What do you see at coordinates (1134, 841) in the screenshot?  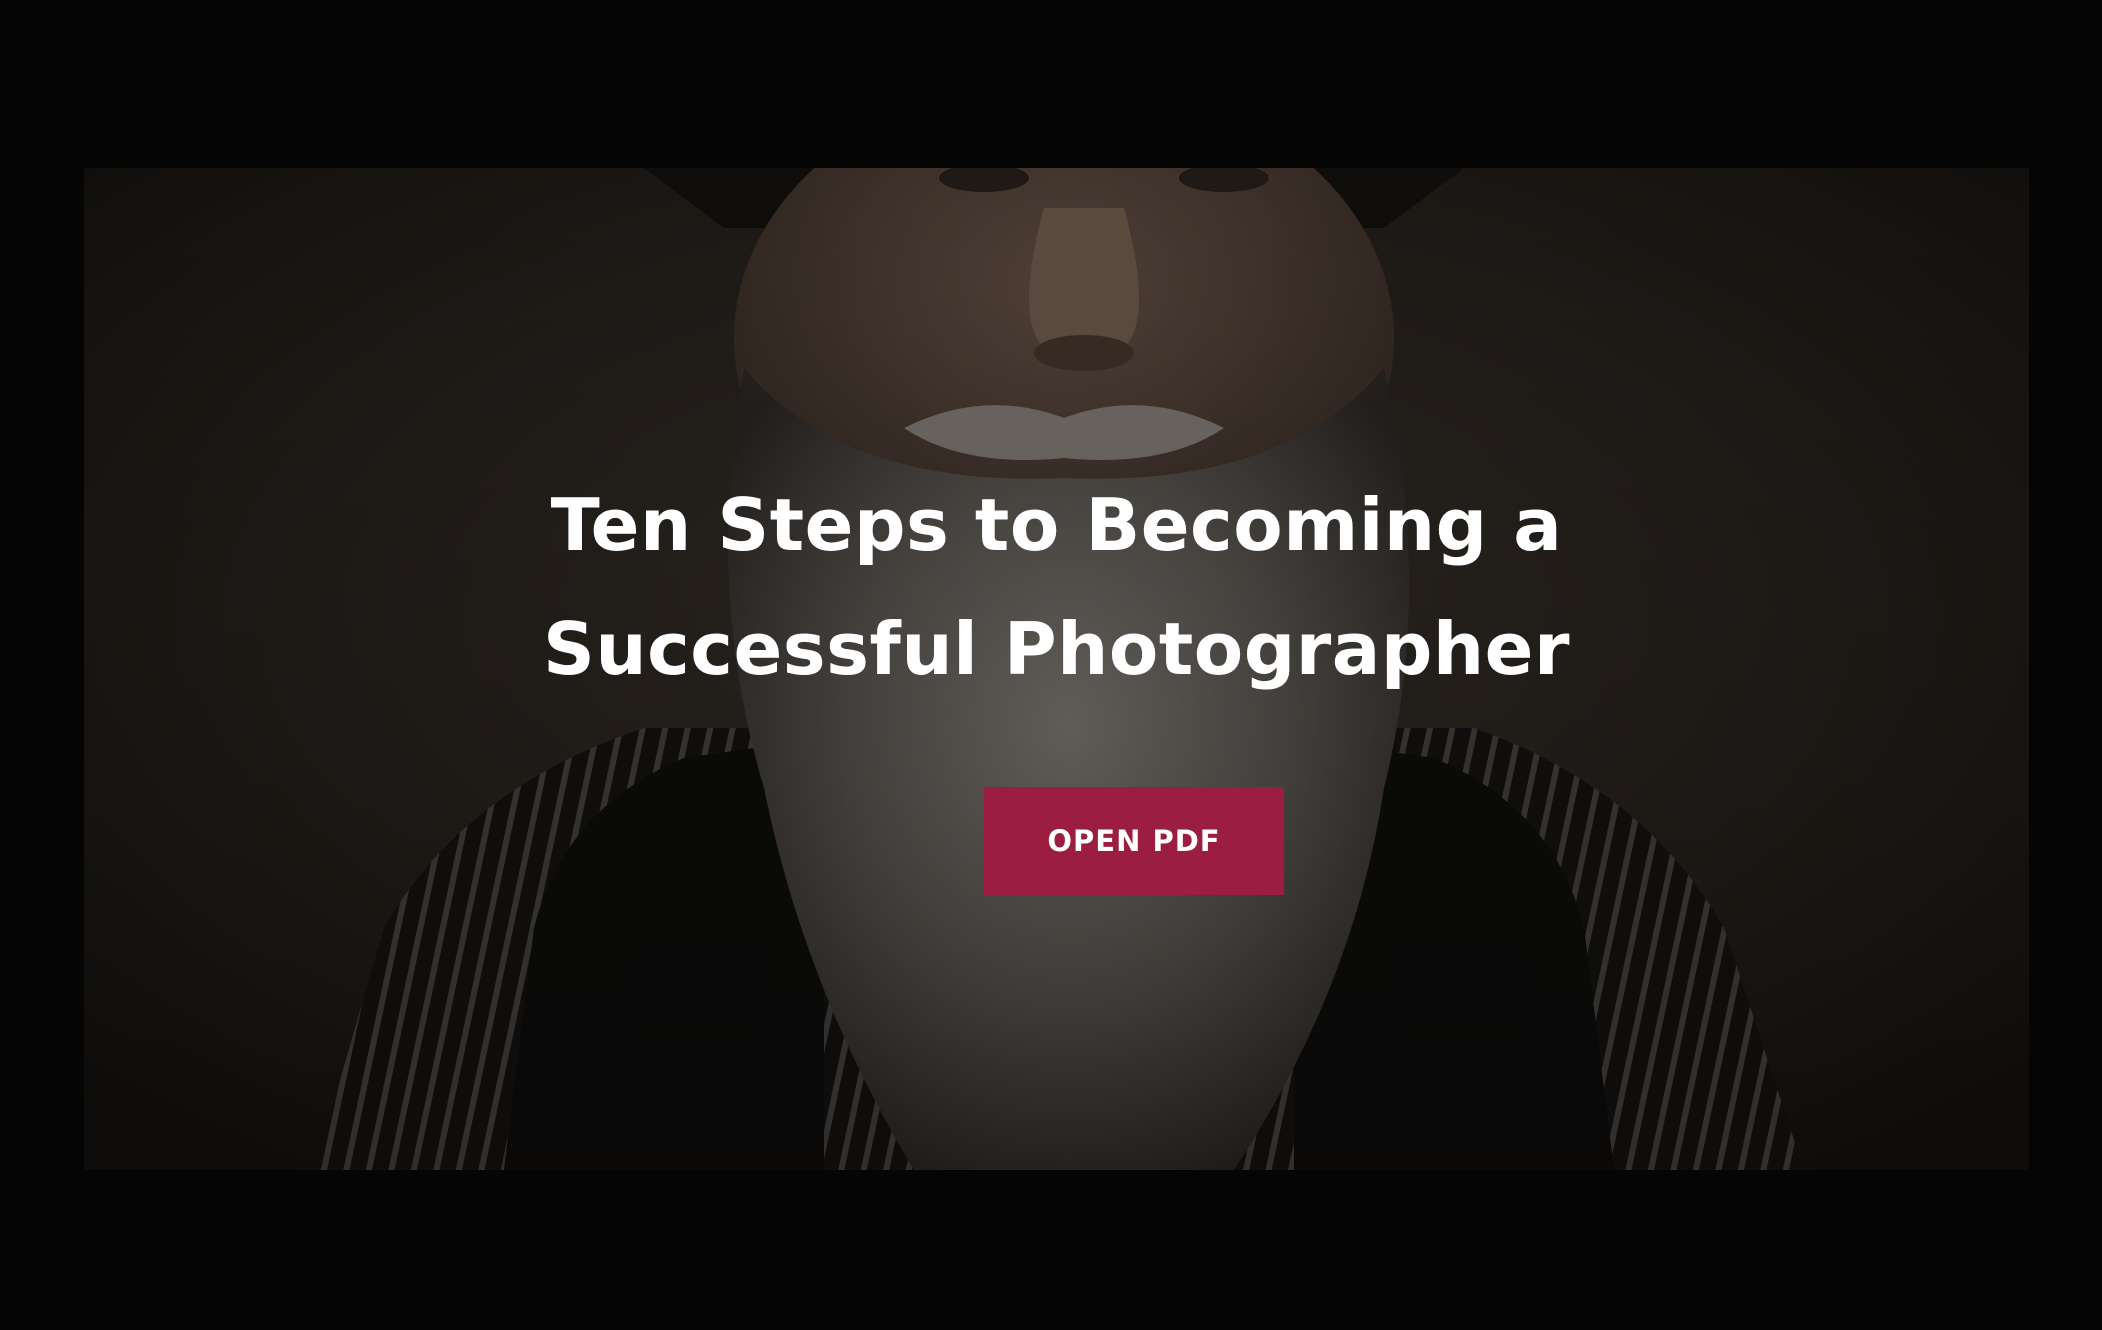 I see `open-pdf-button: OPEN PDF` at bounding box center [1134, 841].